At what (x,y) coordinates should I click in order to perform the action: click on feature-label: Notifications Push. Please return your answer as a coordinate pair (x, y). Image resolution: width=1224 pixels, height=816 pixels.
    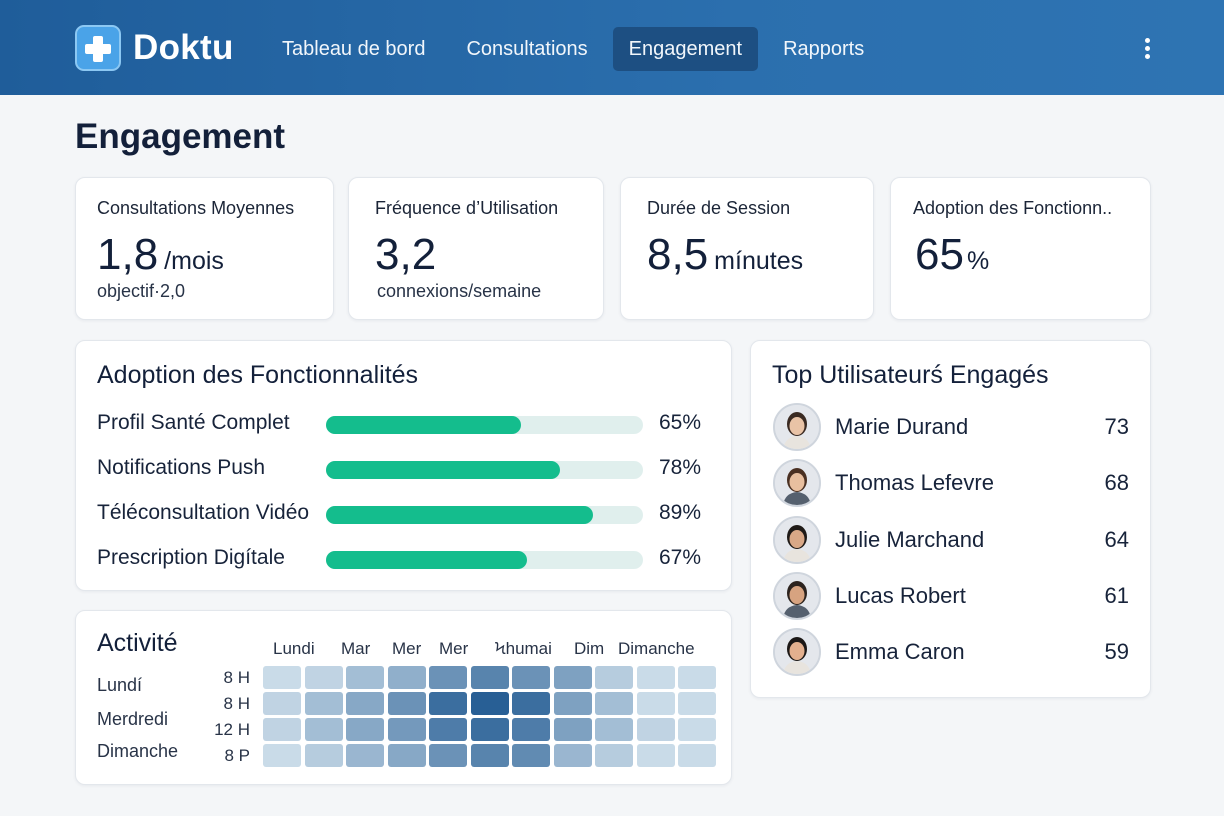
    Looking at the image, I should click on (181, 467).